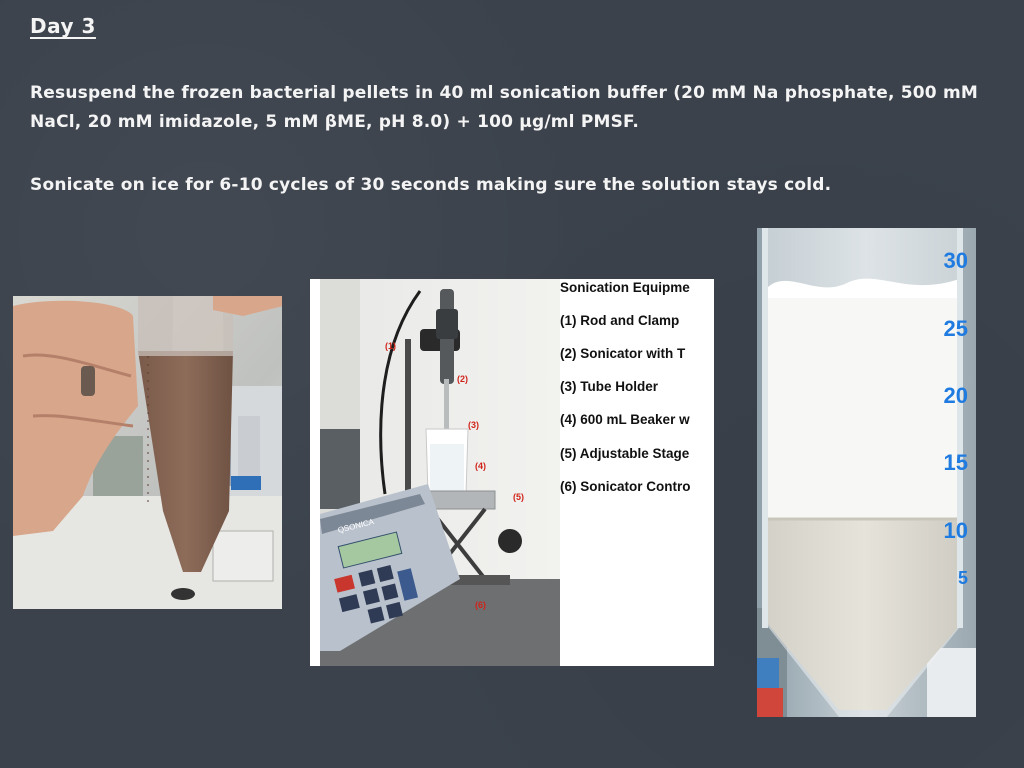 This screenshot has height=768, width=1024. Describe the element at coordinates (480, 605) in the screenshot. I see `callout-6: (6)` at that location.